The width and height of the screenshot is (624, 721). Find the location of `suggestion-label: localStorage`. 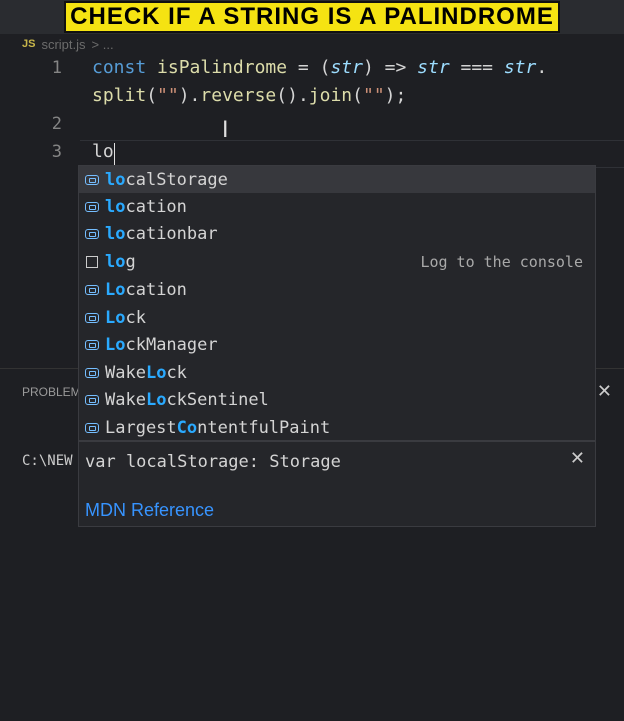

suggestion-label: localStorage is located at coordinates (166, 179).